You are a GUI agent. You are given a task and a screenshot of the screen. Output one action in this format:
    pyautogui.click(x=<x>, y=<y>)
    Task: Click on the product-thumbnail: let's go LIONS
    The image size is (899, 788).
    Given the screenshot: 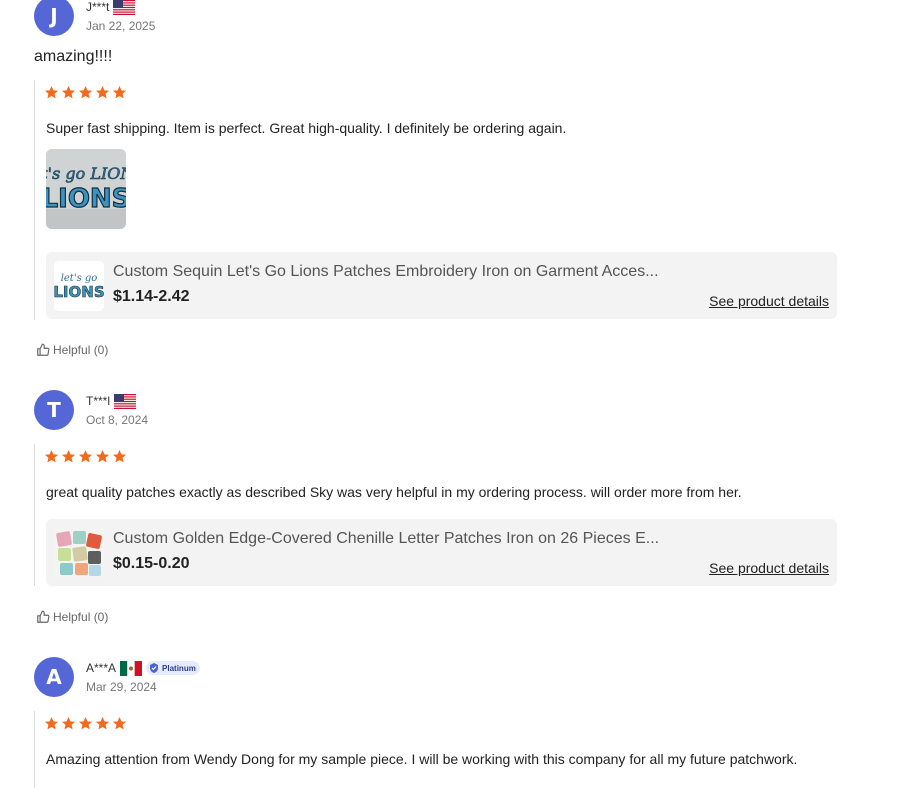 What is the action you would take?
    pyautogui.click(x=79, y=286)
    